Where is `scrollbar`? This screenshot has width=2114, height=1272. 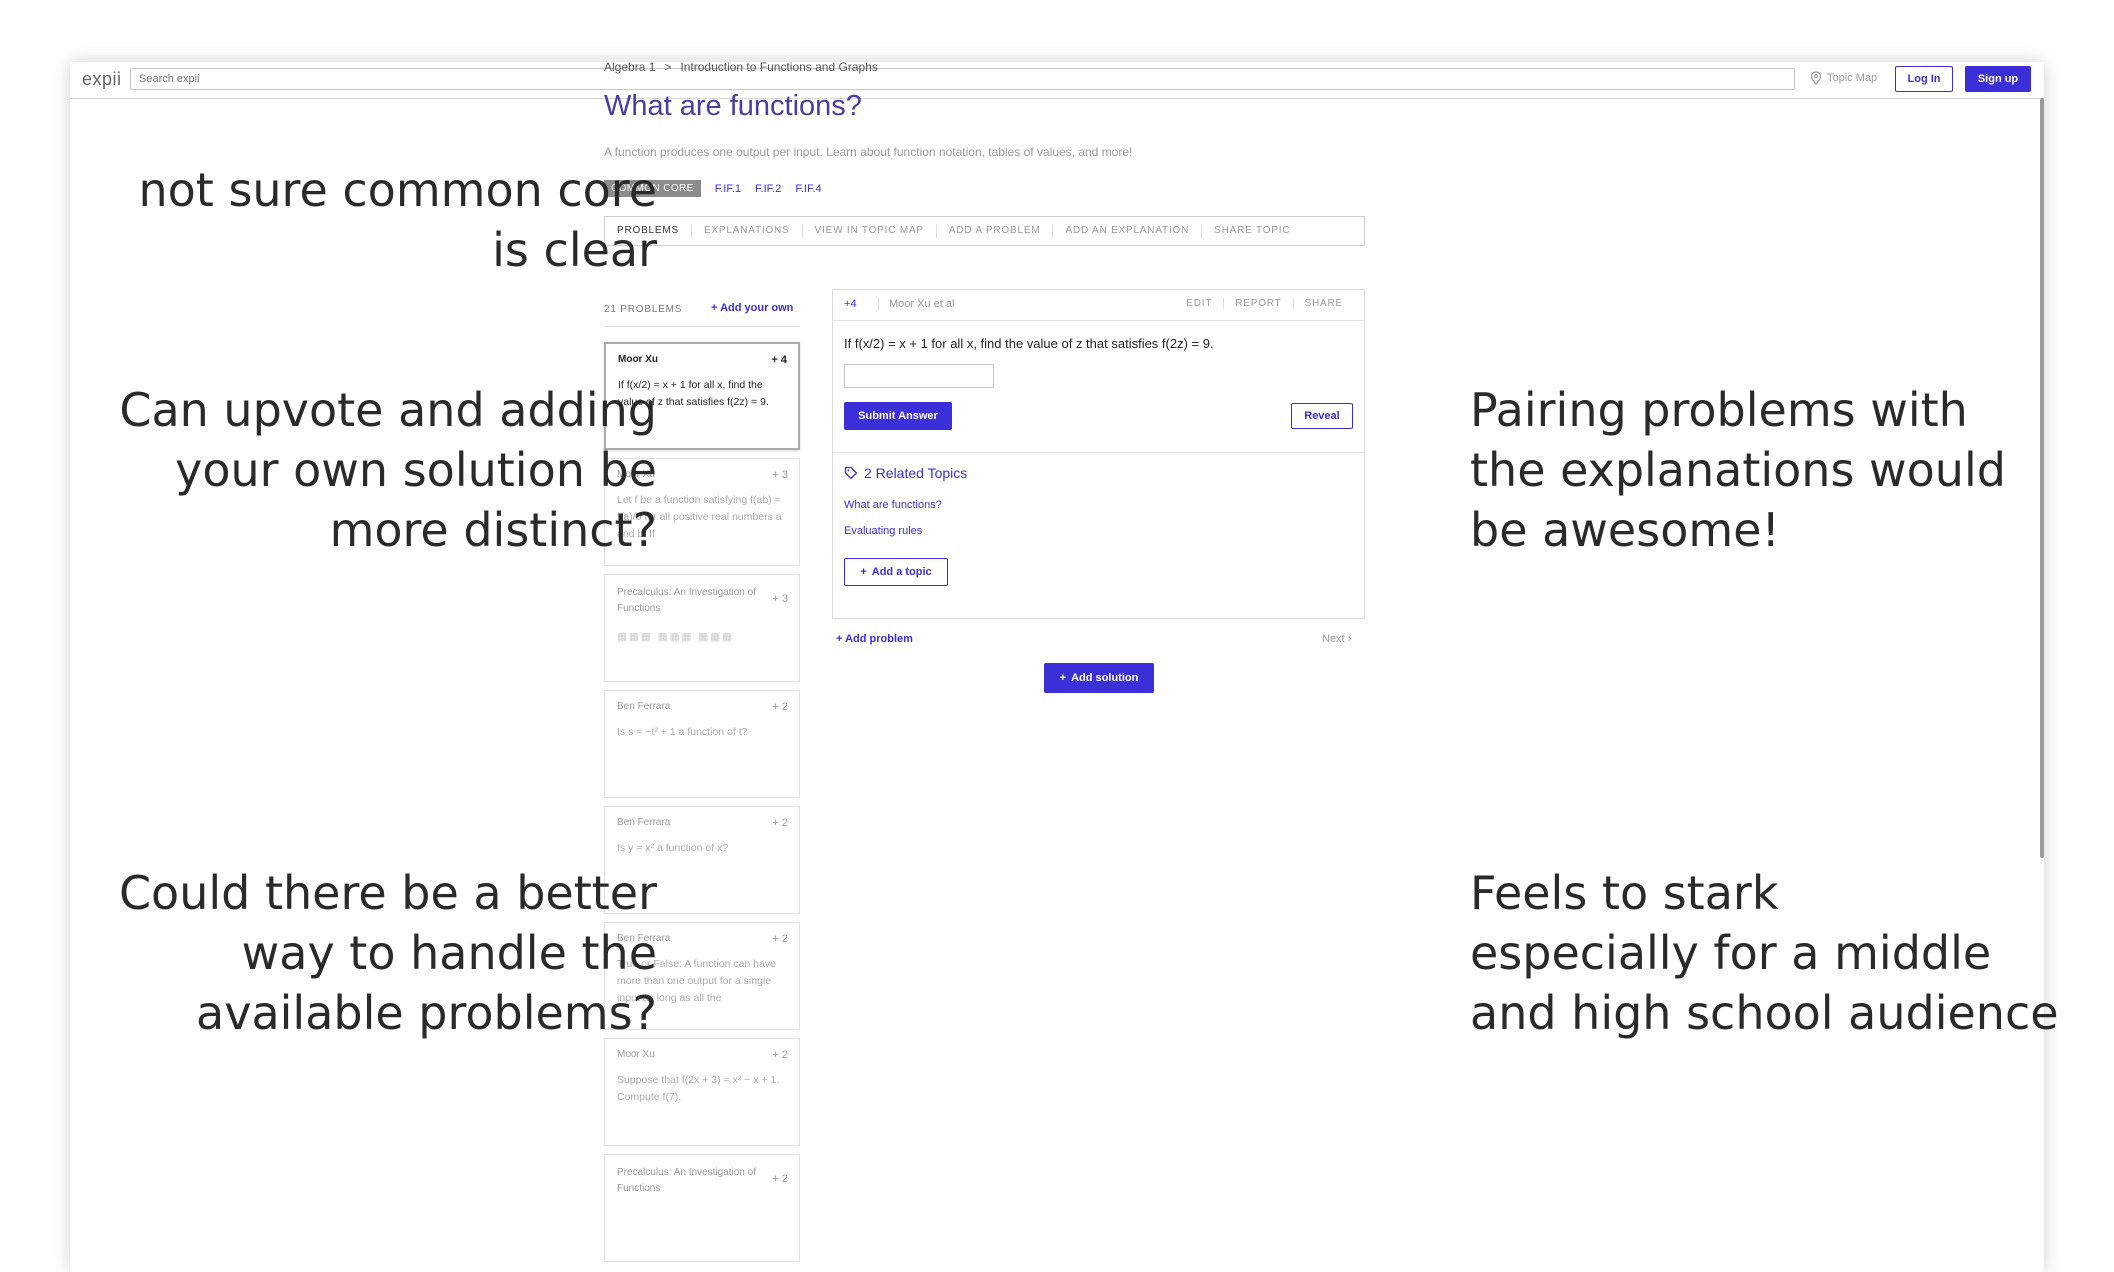 scrollbar is located at coordinates (2042, 478).